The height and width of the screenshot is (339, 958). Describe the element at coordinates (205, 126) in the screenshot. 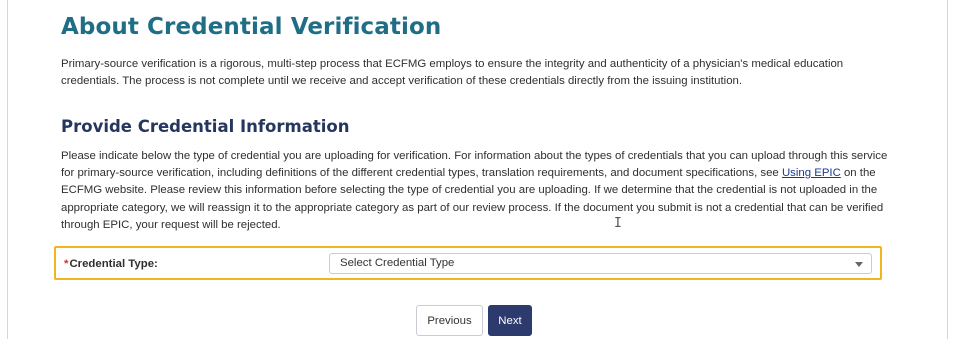

I see `section-title: Provide Credential Information` at that location.